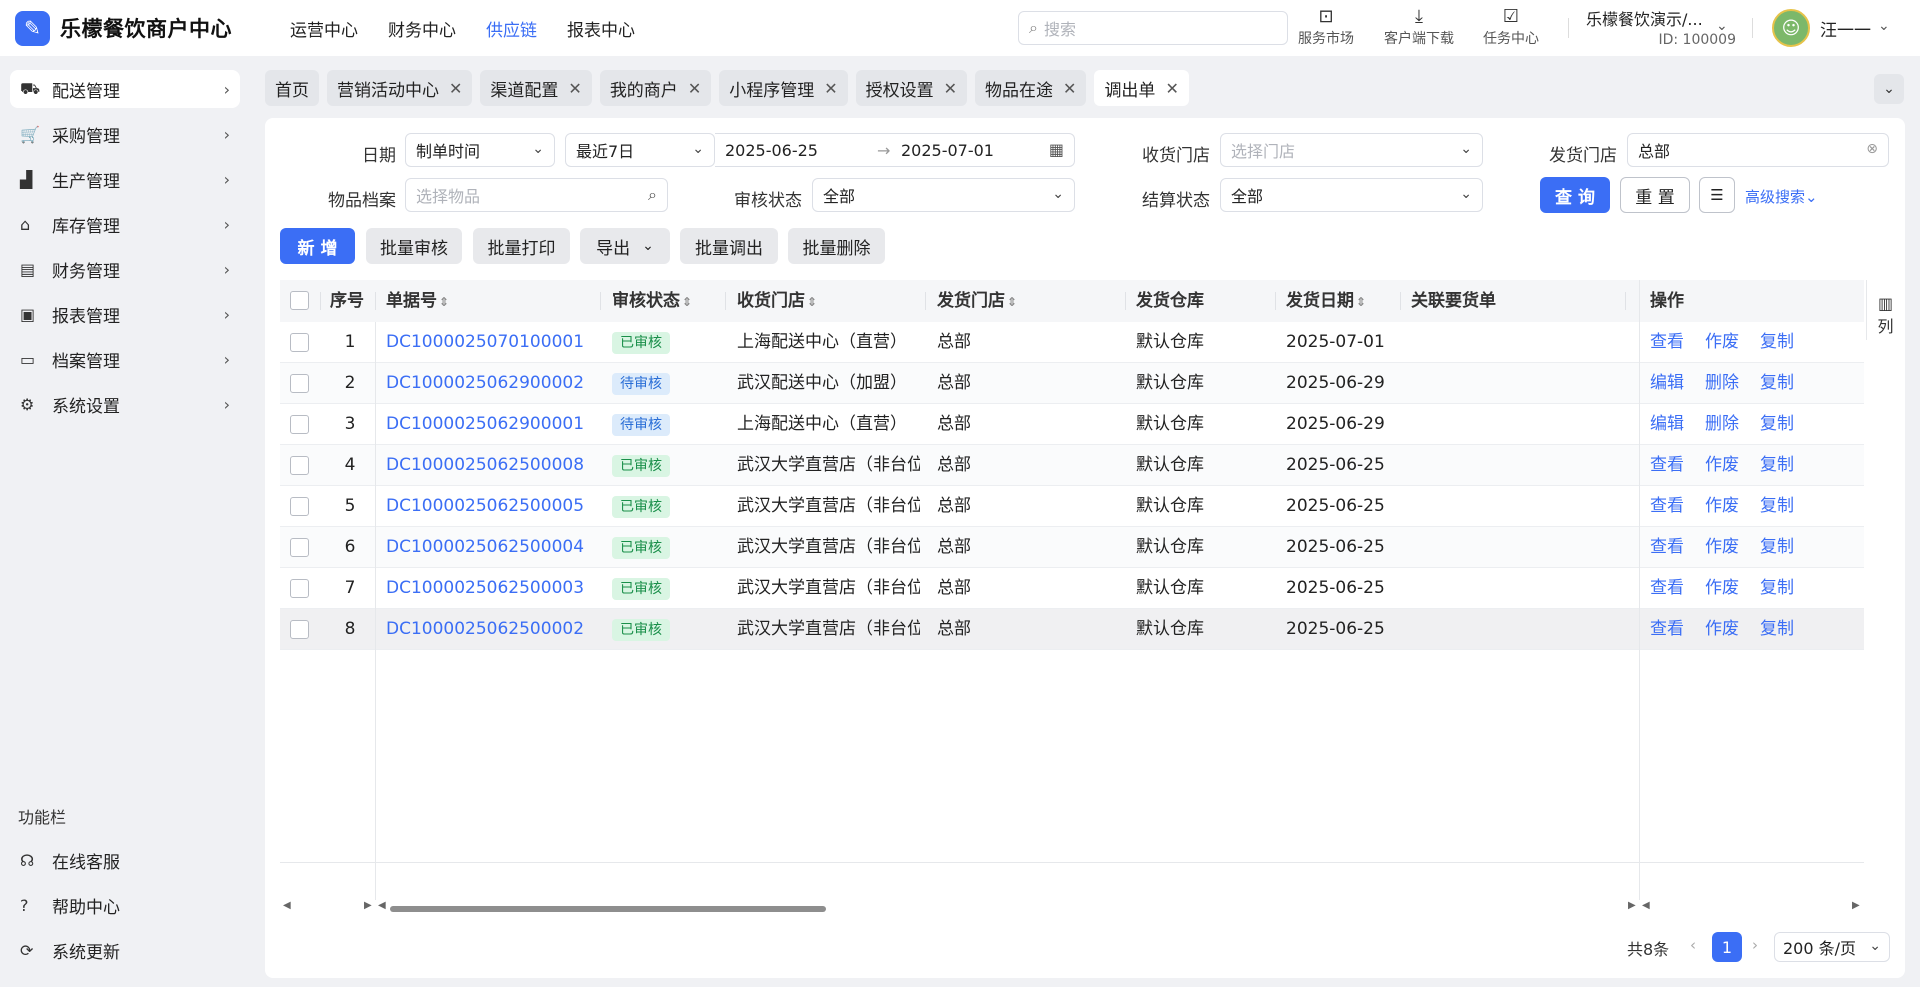 The image size is (1920, 987). I want to click on next-page-icon: ›, so click(1755, 945).